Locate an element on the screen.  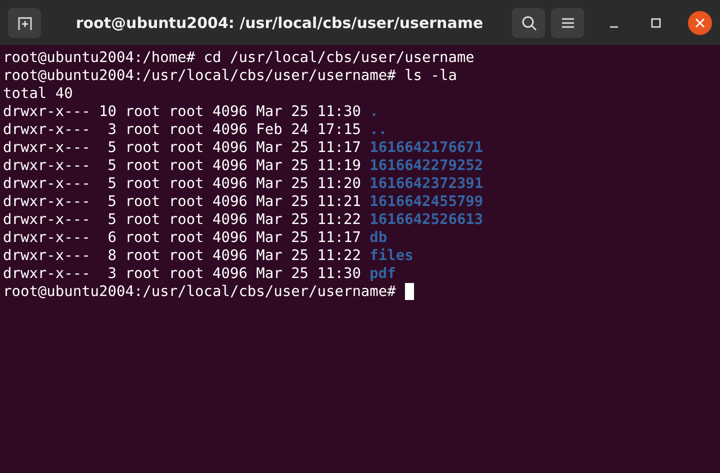
new-tab-button is located at coordinates (24, 23).